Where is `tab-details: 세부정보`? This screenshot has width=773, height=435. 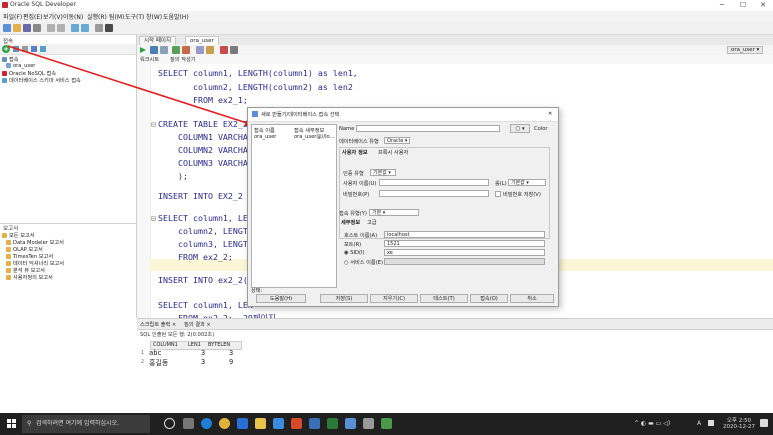 tab-details: 세부정보 is located at coordinates (350, 222).